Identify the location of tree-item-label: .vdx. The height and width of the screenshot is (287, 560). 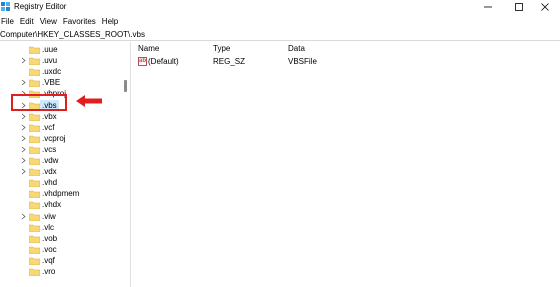
(49, 172).